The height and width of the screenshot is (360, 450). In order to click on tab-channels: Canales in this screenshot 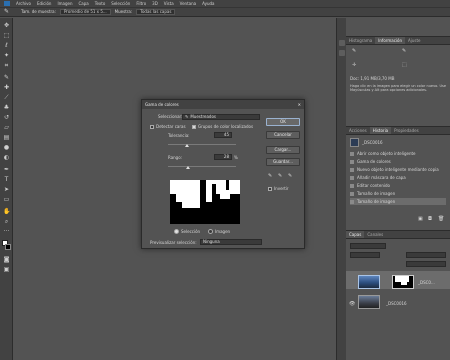, I will do `click(375, 234)`.